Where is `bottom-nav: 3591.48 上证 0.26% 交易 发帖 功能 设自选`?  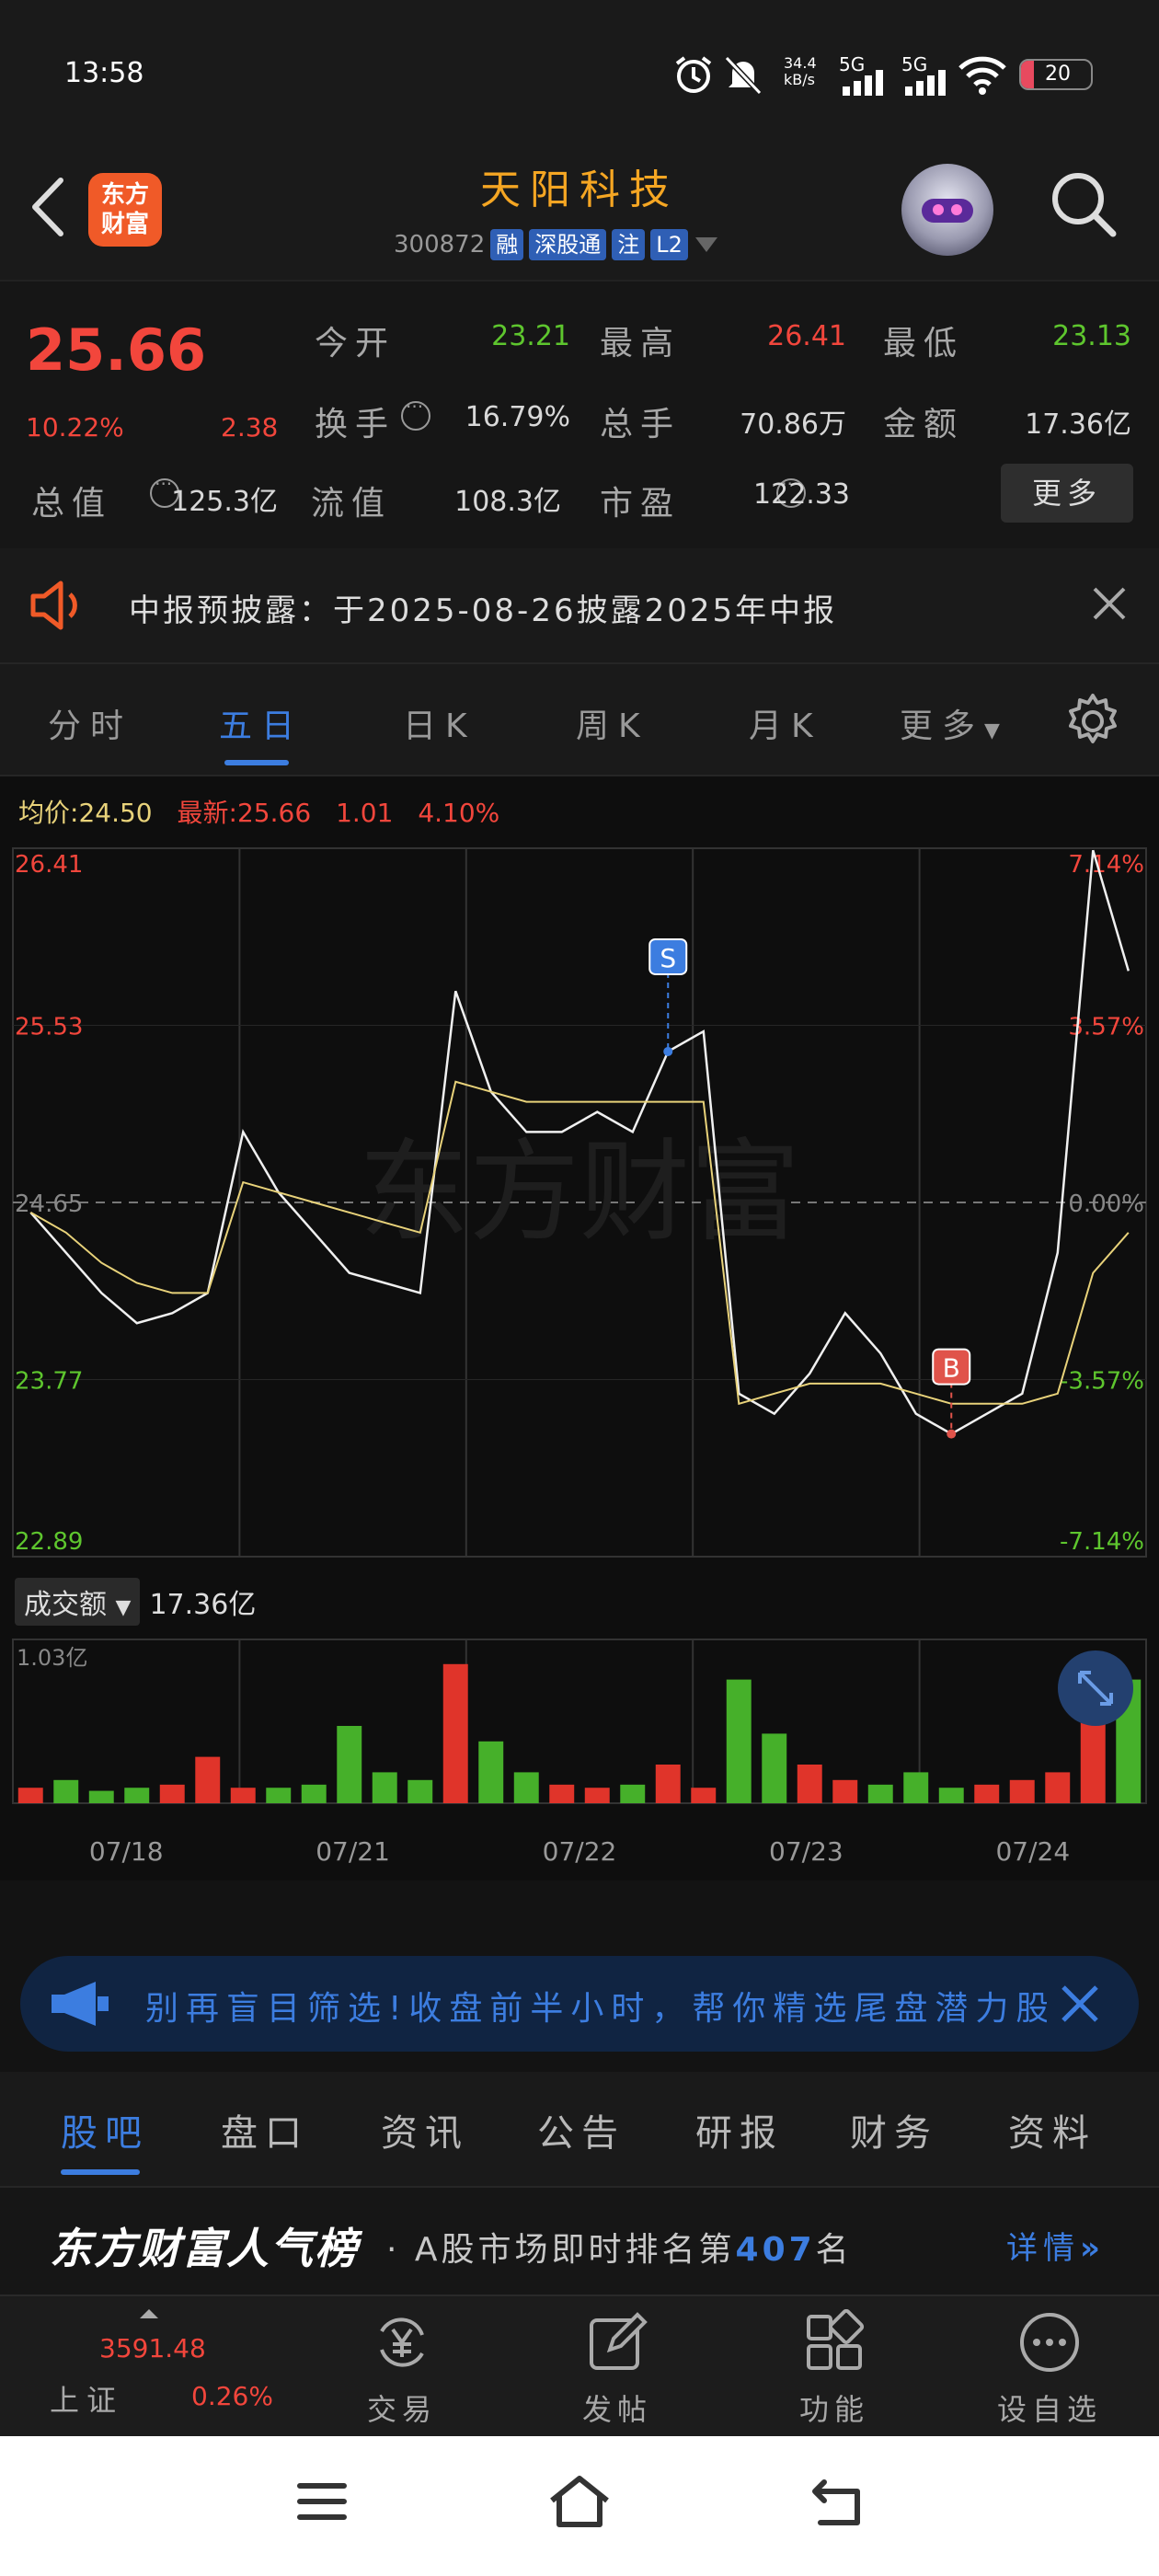
bottom-nav: 3591.48 上证 0.26% 交易 发帖 功能 设自选 is located at coordinates (579, 2365).